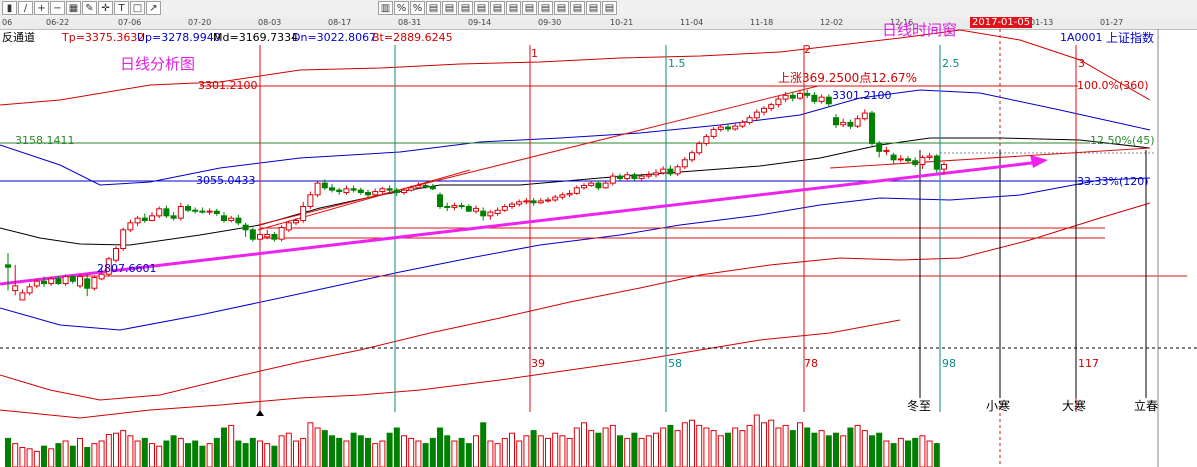 This screenshot has height=467, width=1197. What do you see at coordinates (677, 63) in the screenshot?
I see `seq-label-1-5: 1.5` at bounding box center [677, 63].